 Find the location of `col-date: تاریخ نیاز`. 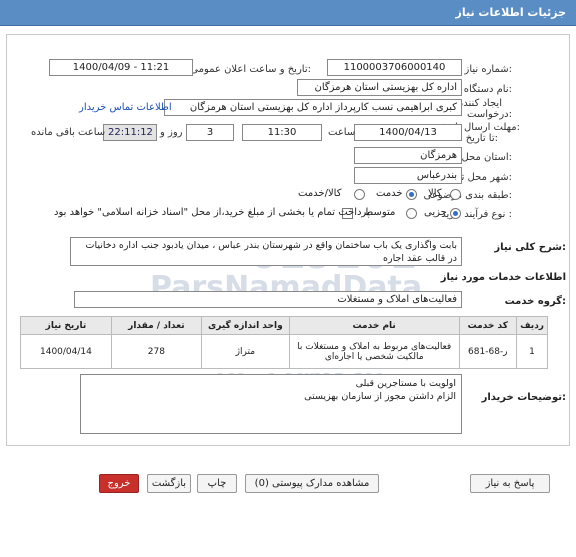

col-date: تاریخ نیاز is located at coordinates (66, 325).